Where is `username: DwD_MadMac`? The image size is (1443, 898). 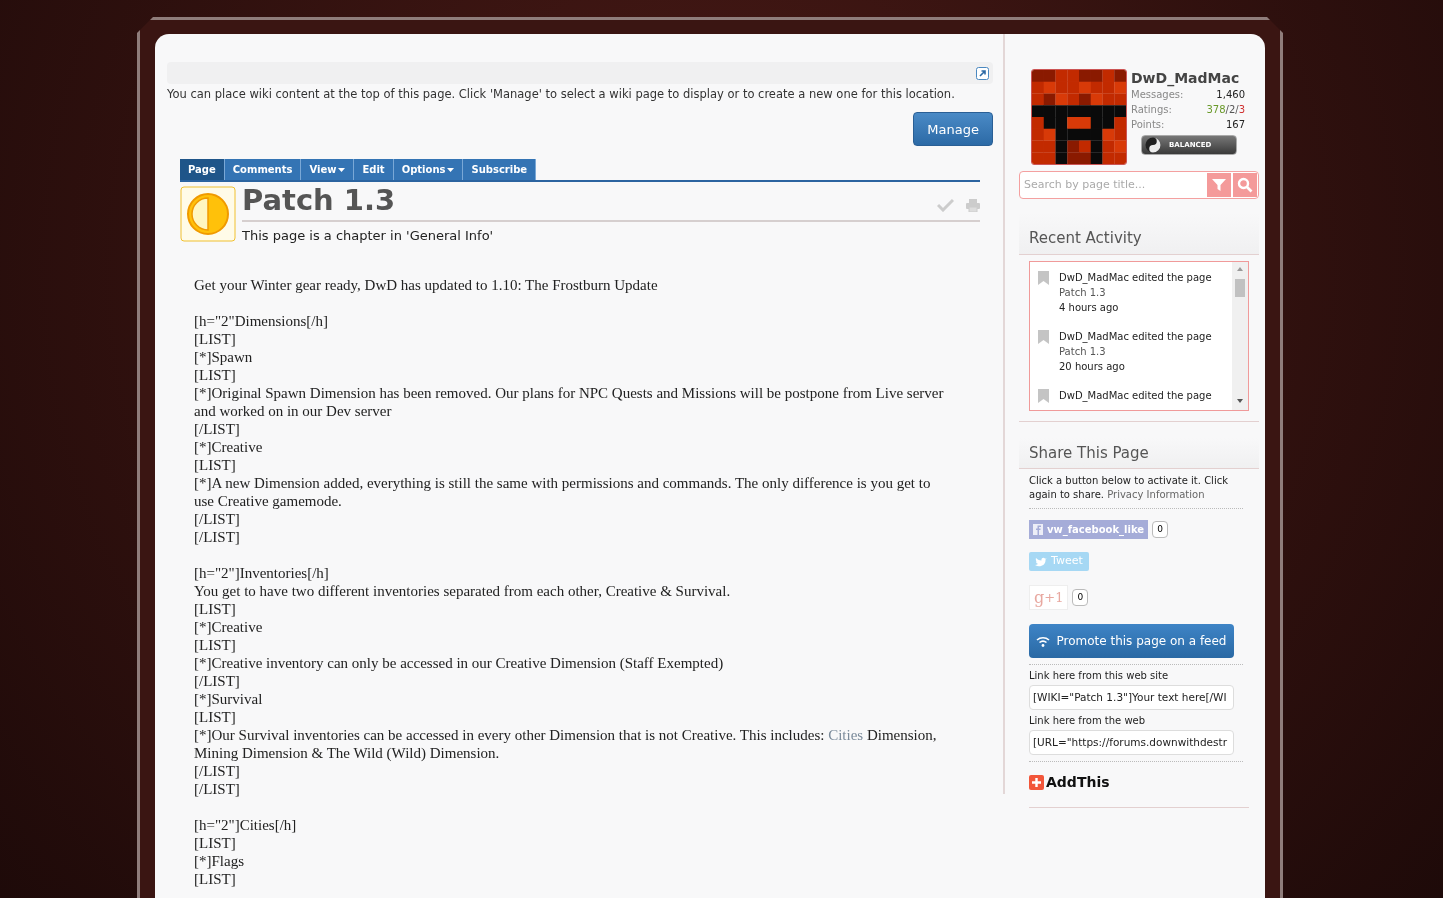 username: DwD_MadMac is located at coordinates (1188, 78).